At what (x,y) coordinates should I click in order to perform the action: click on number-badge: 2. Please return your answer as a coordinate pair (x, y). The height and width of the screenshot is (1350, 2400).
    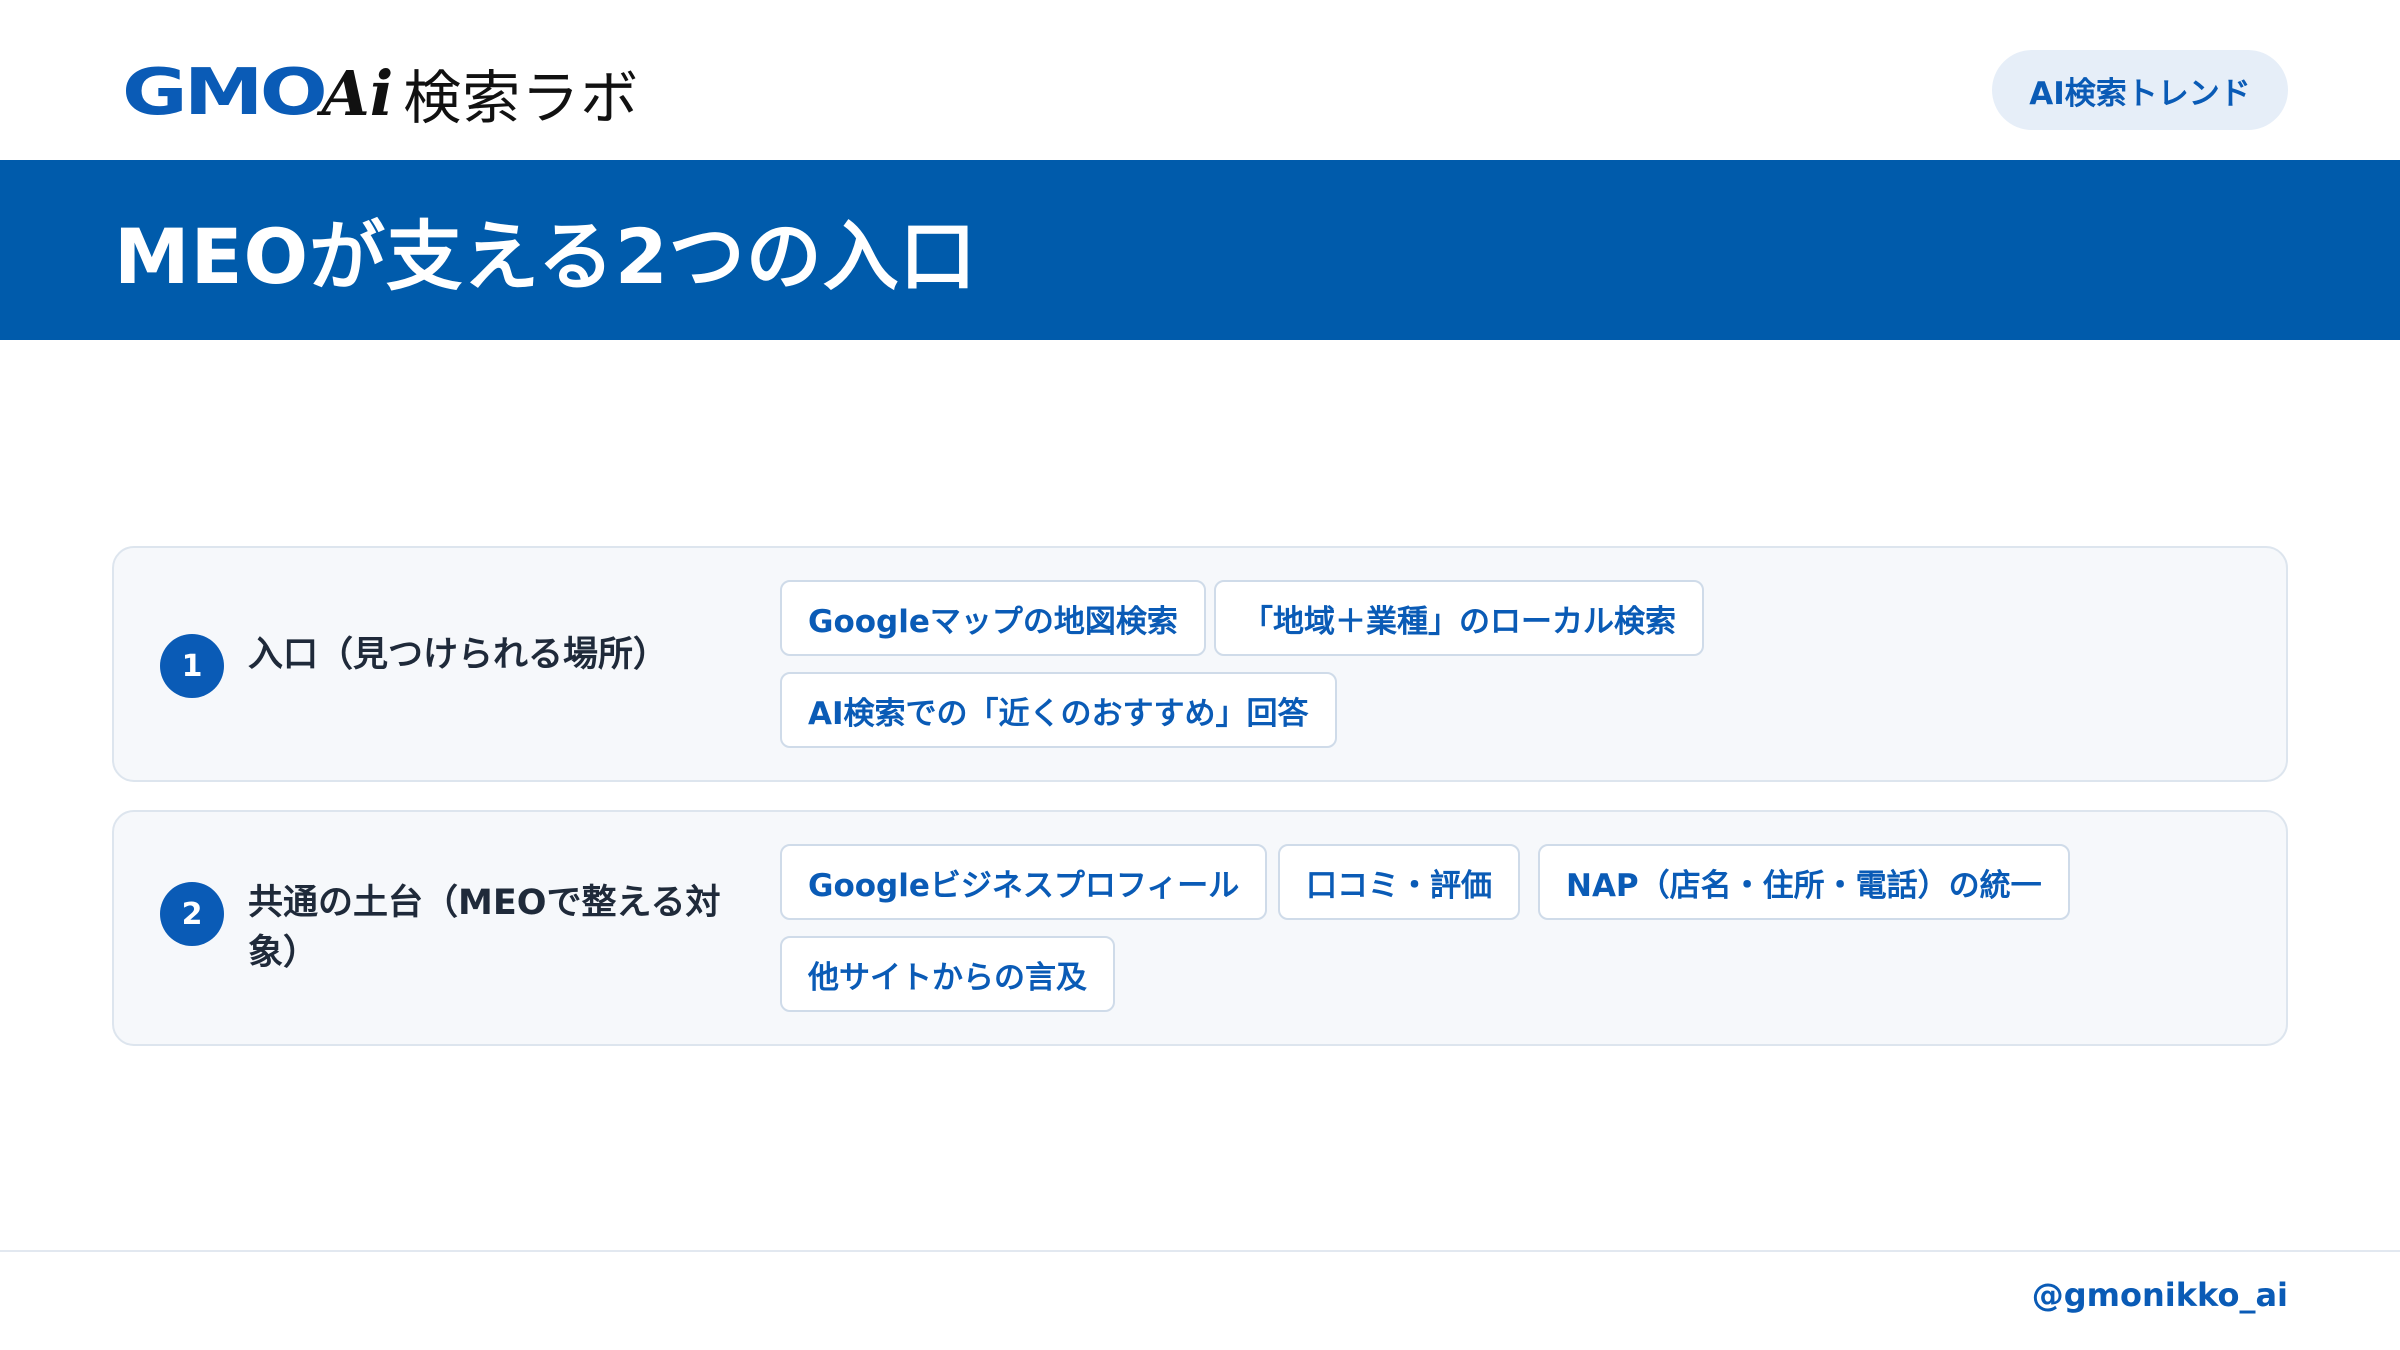
    Looking at the image, I should click on (192, 914).